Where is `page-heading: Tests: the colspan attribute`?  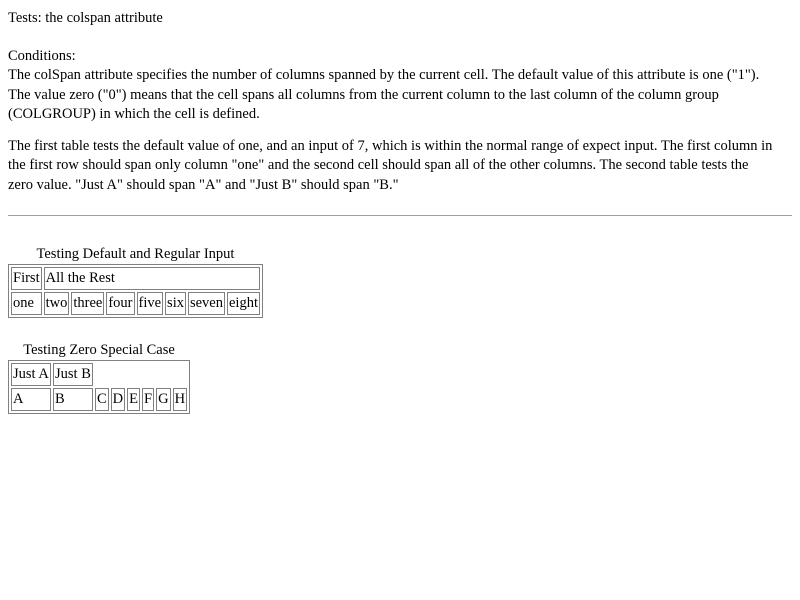 page-heading: Tests: the colspan attribute is located at coordinates (85, 18).